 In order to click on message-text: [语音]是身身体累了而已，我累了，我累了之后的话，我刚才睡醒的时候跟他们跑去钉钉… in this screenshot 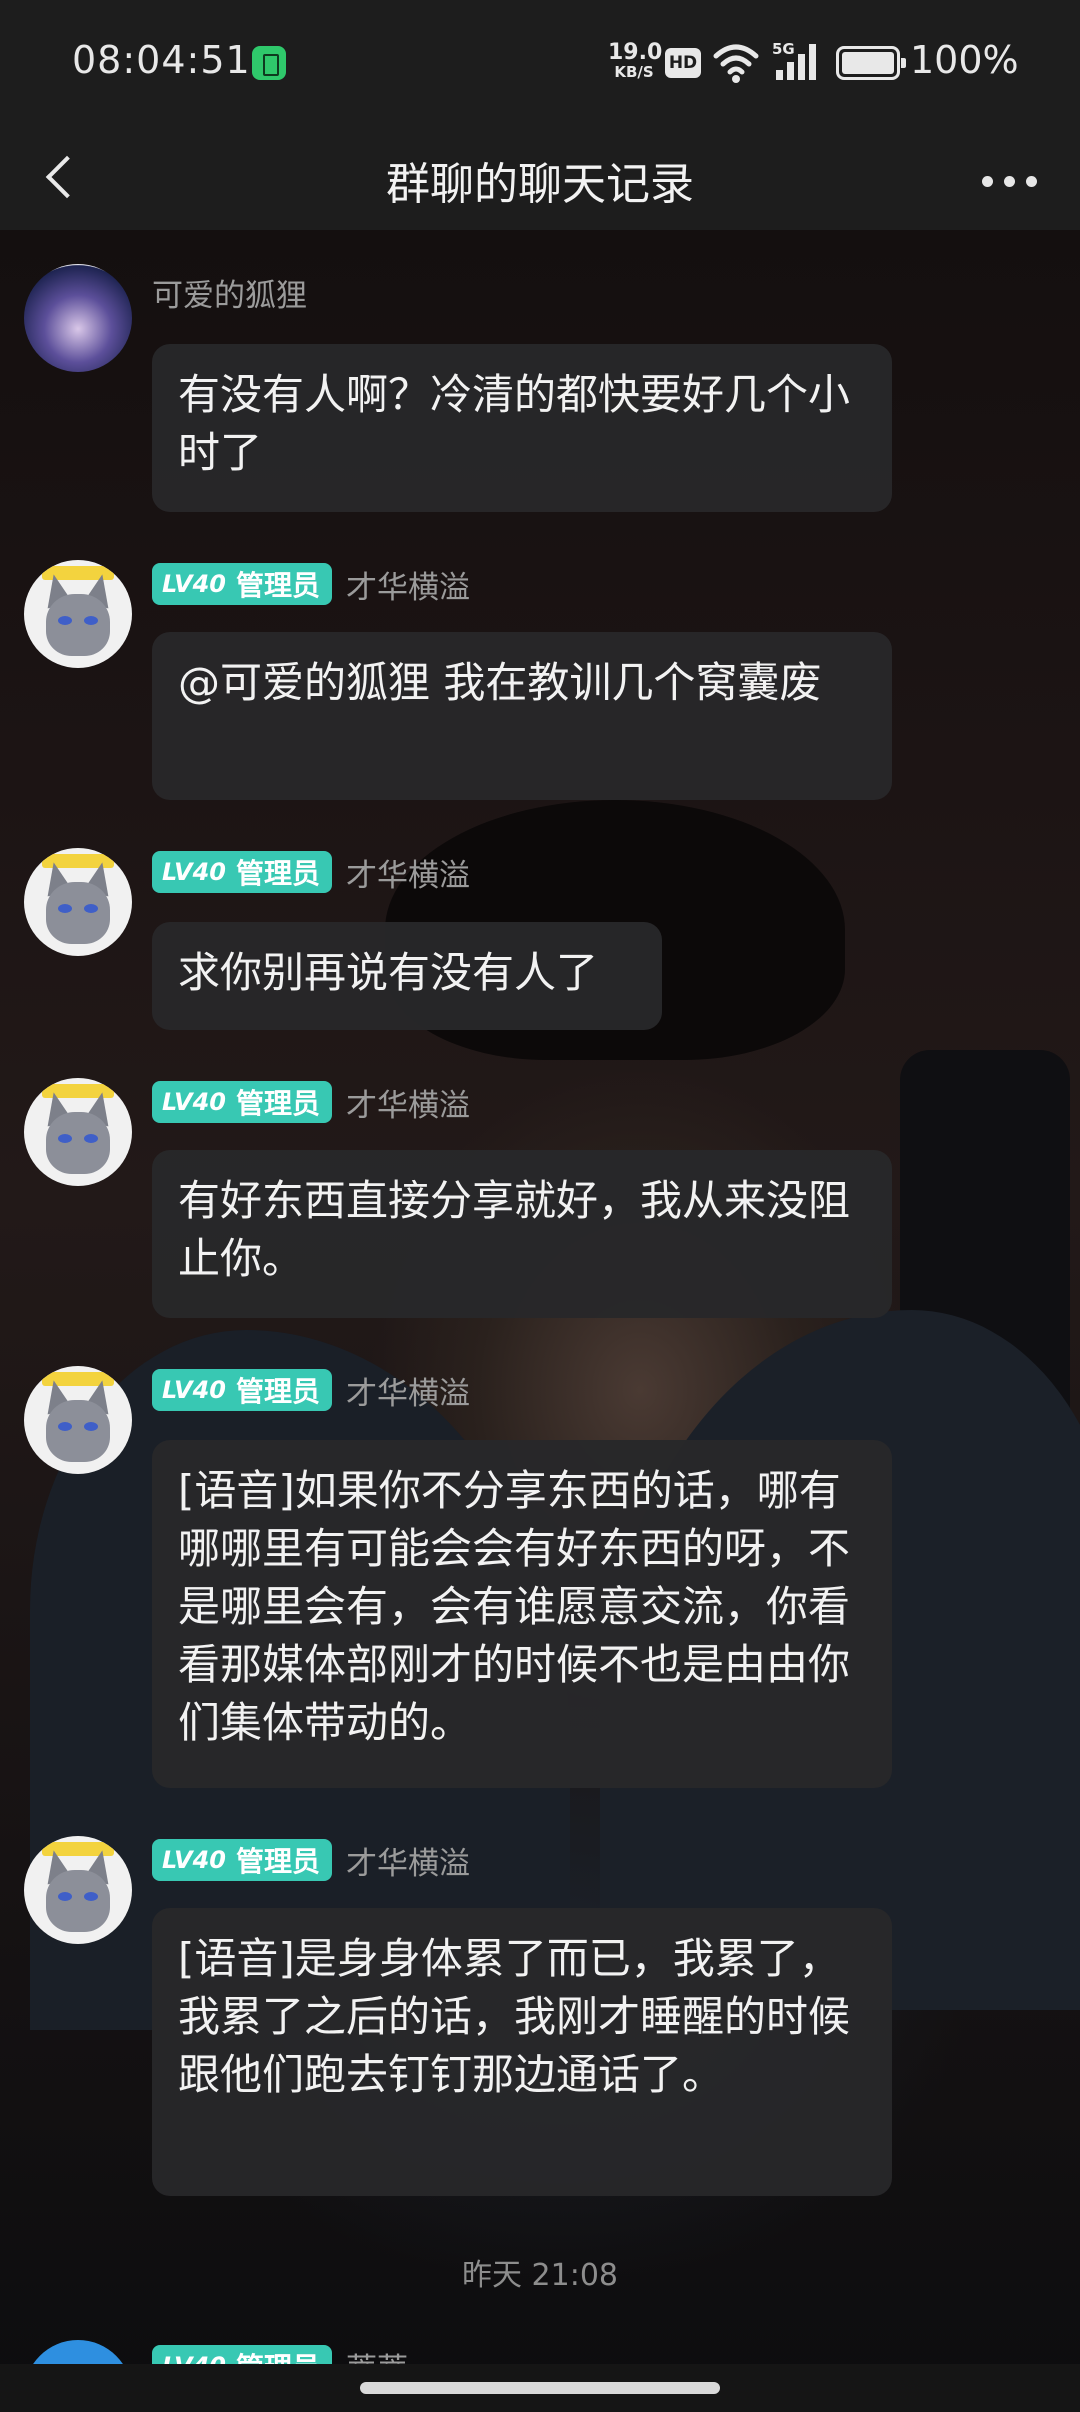, I will do `click(514, 2016)`.